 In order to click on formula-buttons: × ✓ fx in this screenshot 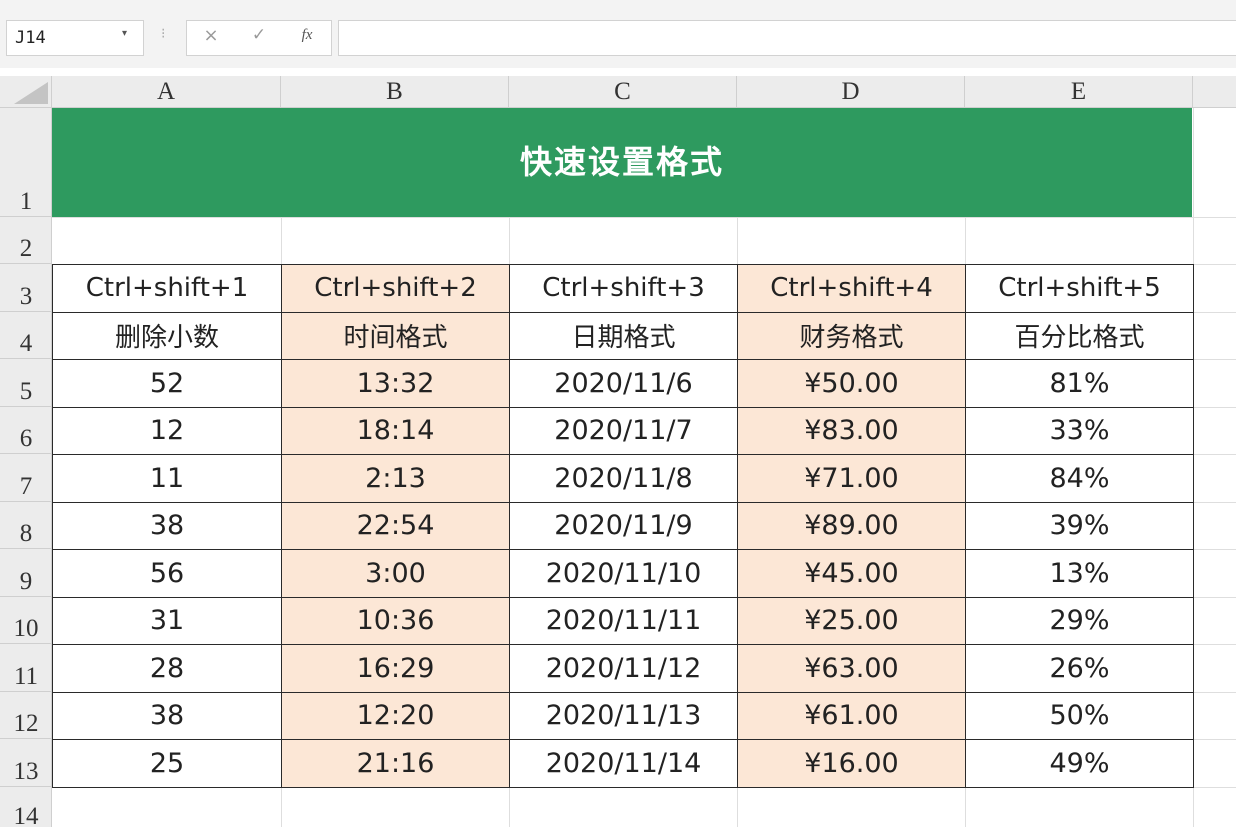, I will do `click(259, 38)`.